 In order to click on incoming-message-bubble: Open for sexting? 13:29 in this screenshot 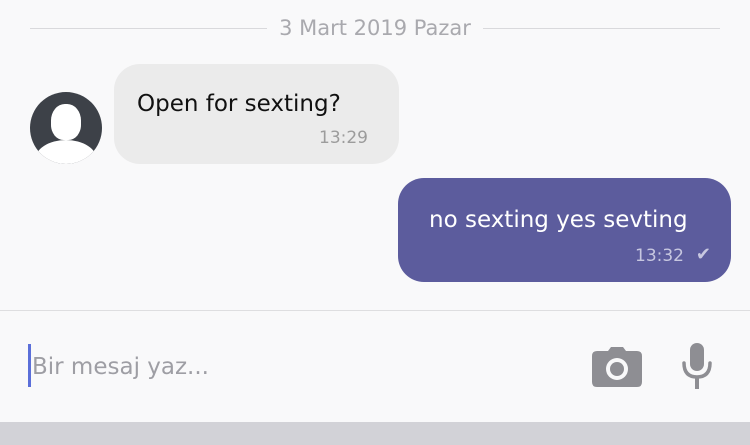, I will do `click(256, 114)`.